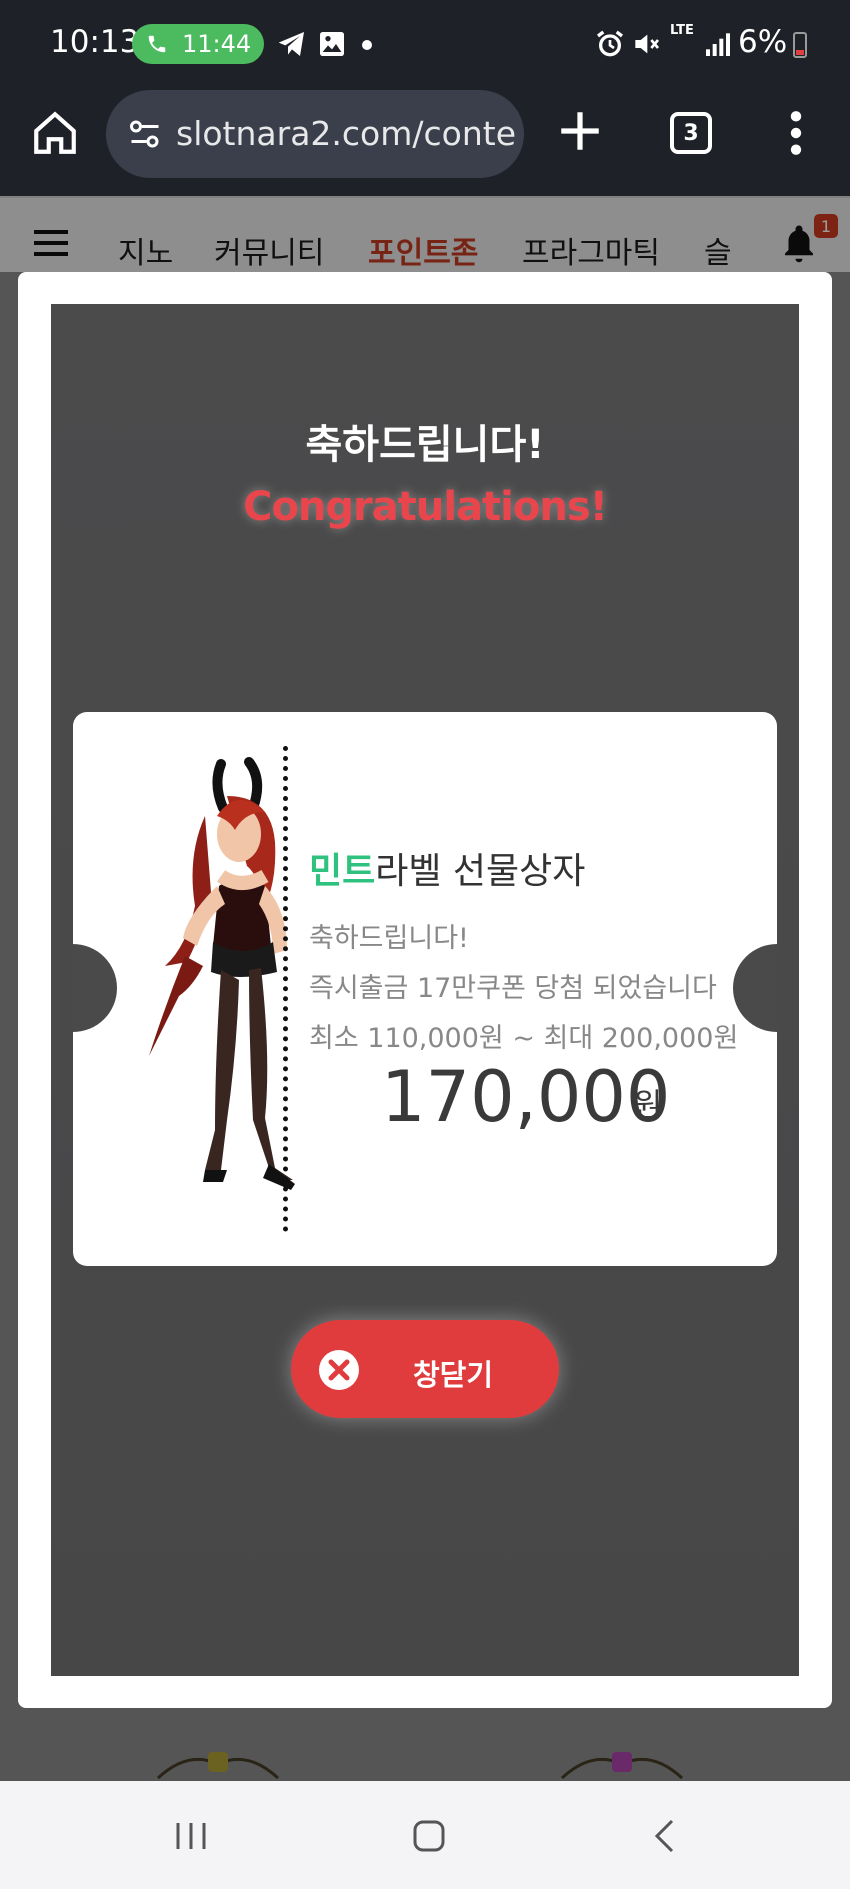 The height and width of the screenshot is (1889, 850). Describe the element at coordinates (648, 1105) in the screenshot. I see `prize-currency: 원` at that location.